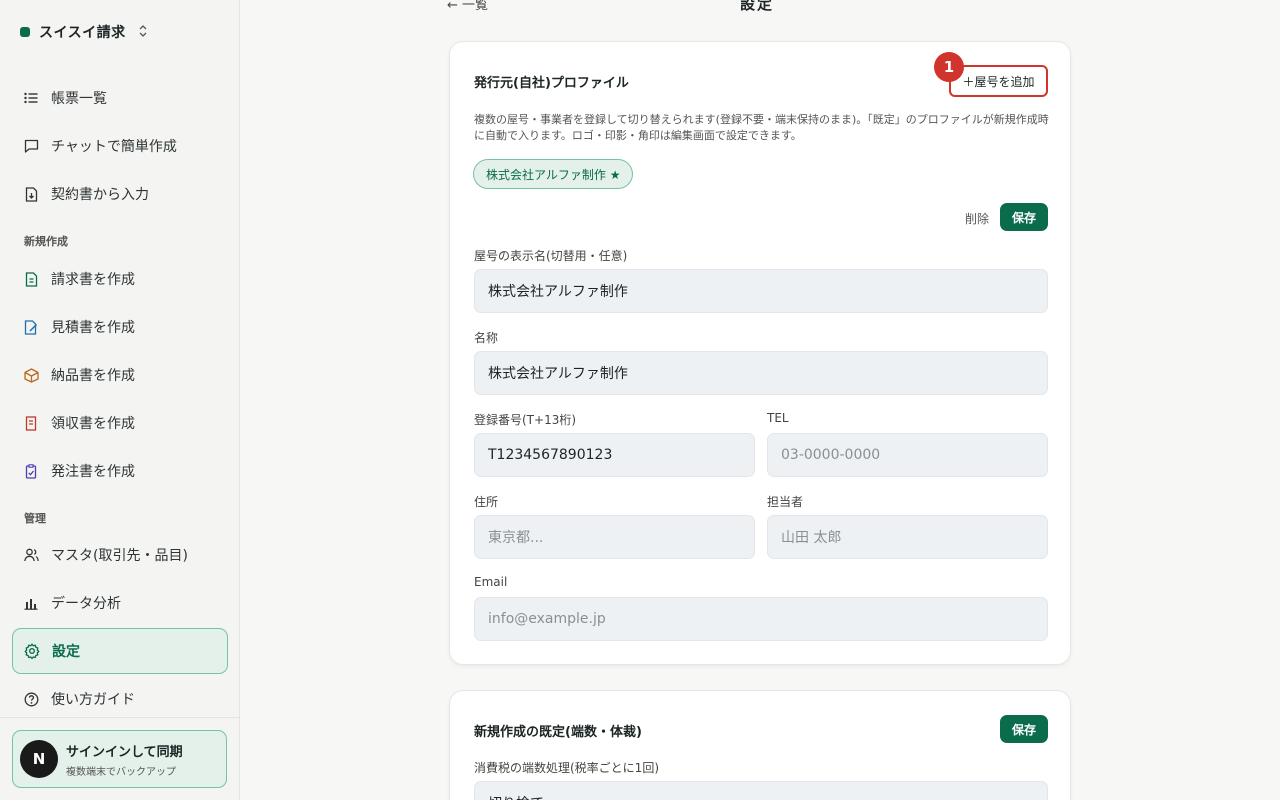 The width and height of the screenshot is (1280, 800). What do you see at coordinates (761, 373) in the screenshot?
I see `name-field: 株式会社アルファ制作` at bounding box center [761, 373].